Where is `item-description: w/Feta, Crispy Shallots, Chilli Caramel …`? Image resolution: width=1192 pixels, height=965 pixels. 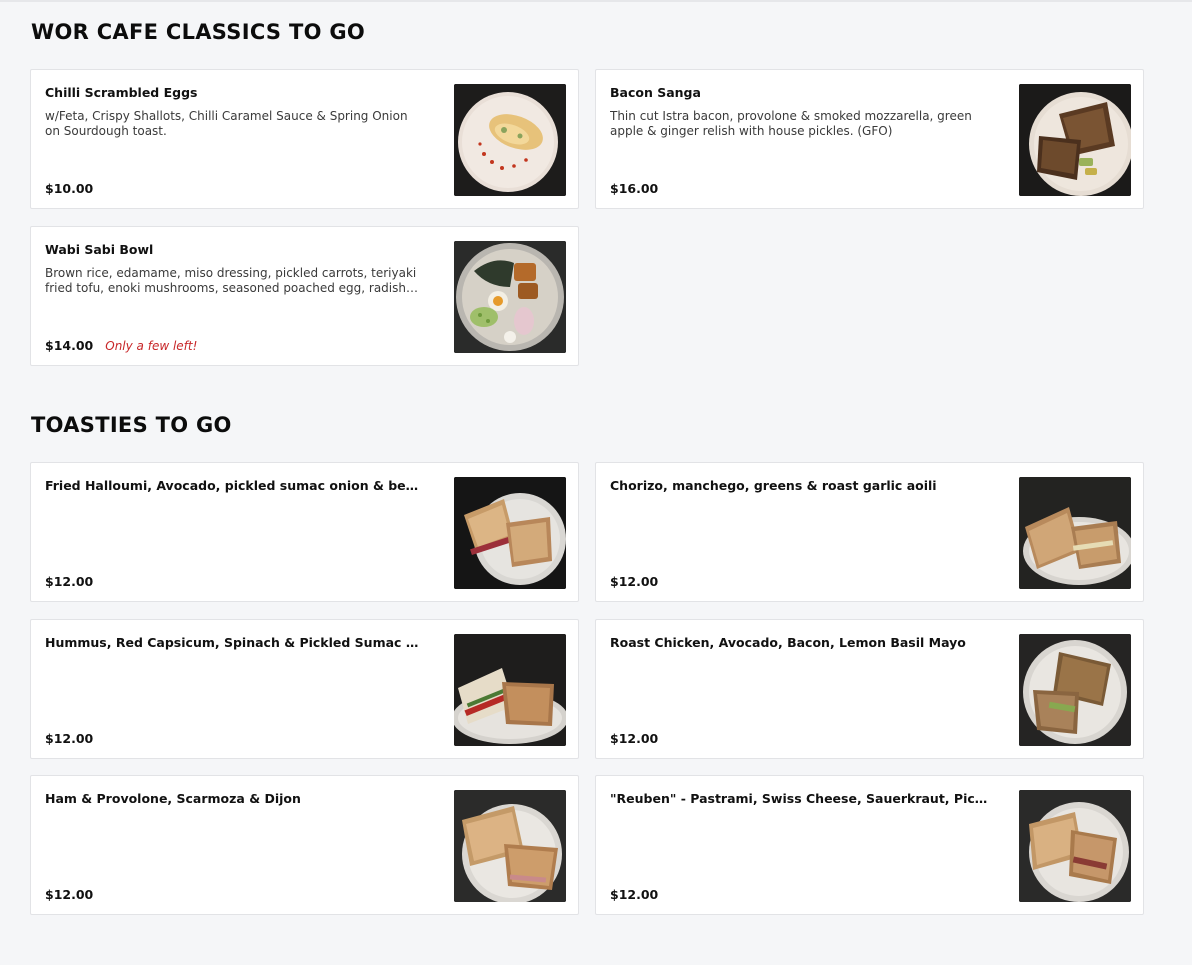 item-description: w/Feta, Crispy Shallots, Chilli Caramel … is located at coordinates (226, 123).